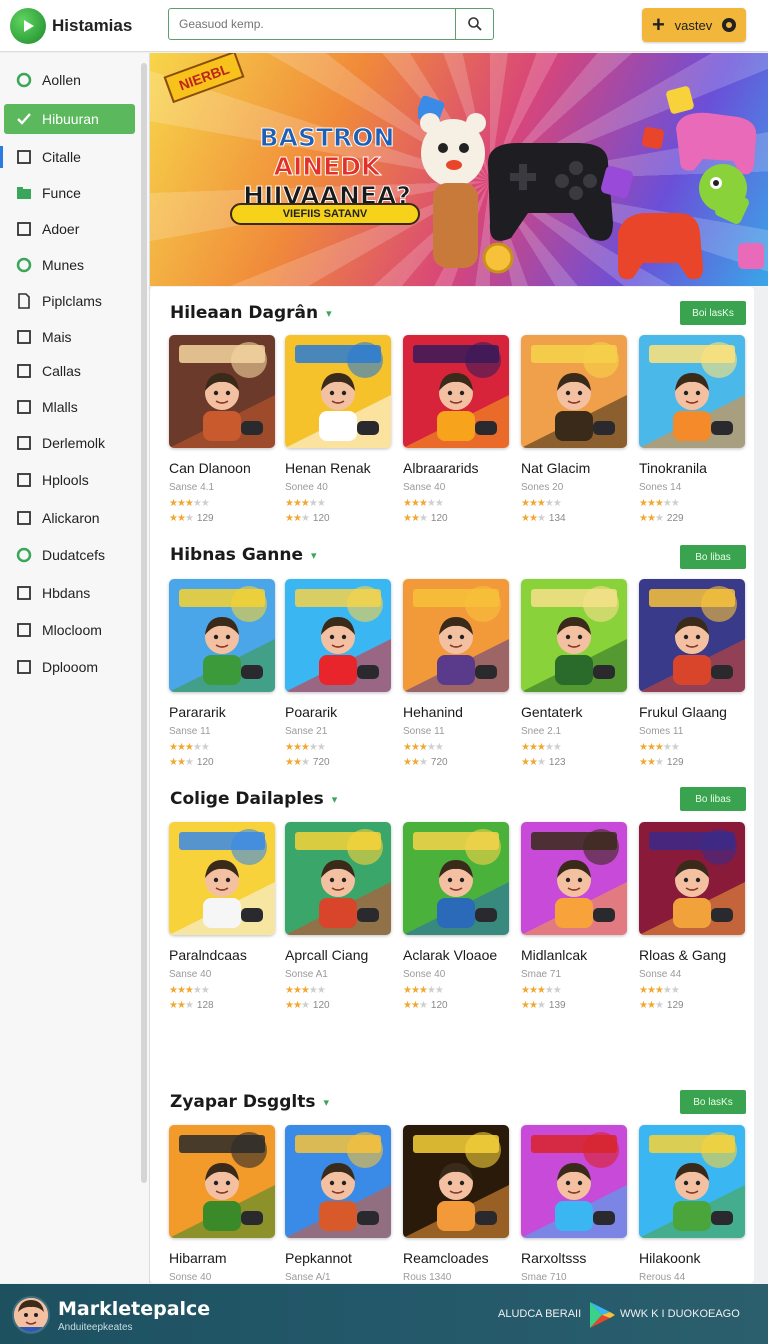  What do you see at coordinates (456, 673) in the screenshot?
I see `game-card: Hehanind Sonse 11 ★★★★★ ★★★ 720` at bounding box center [456, 673].